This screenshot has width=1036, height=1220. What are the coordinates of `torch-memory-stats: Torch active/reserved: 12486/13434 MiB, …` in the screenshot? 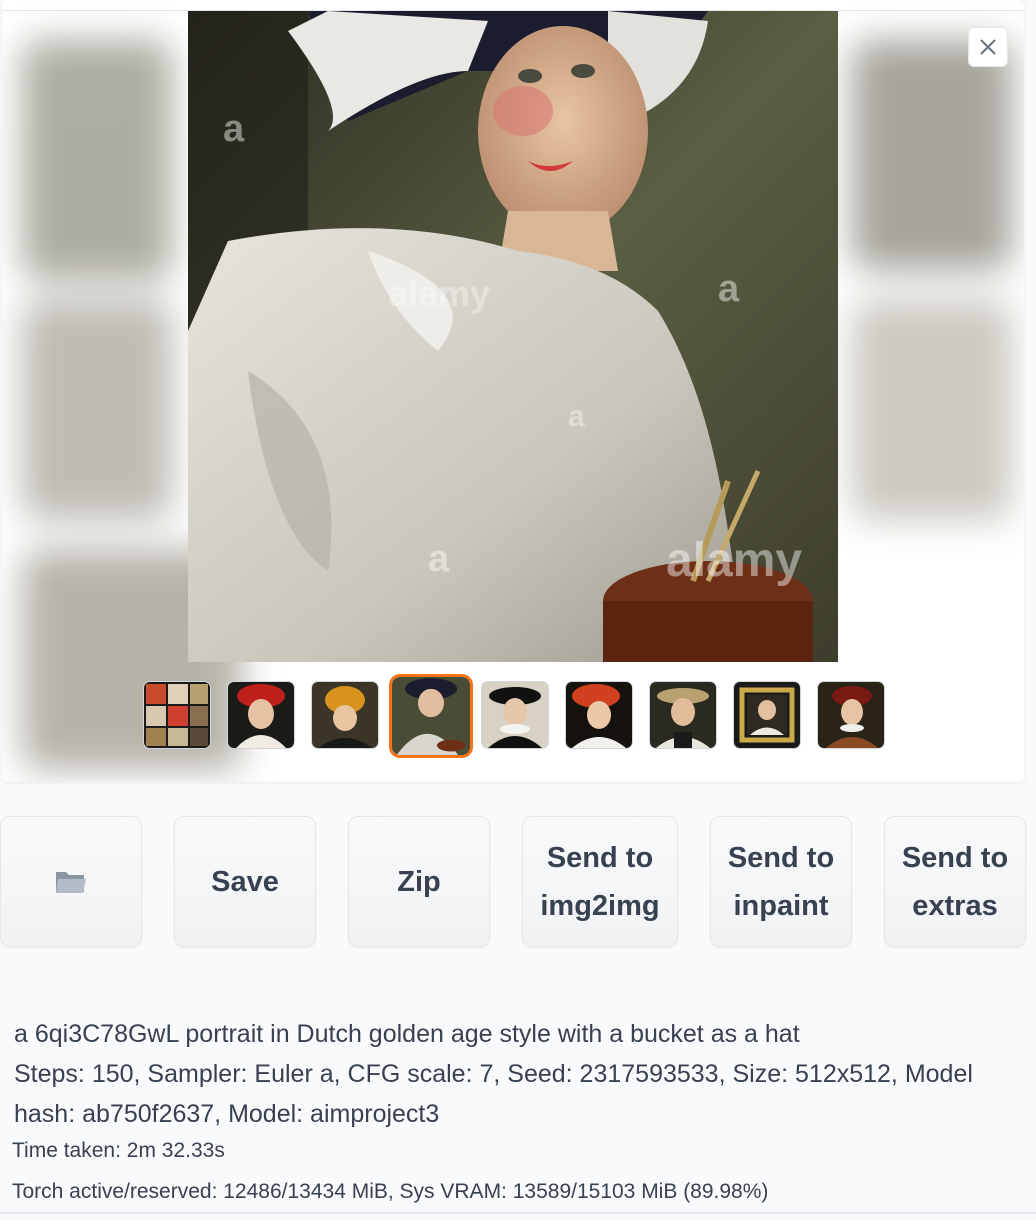 It's located at (390, 1191).